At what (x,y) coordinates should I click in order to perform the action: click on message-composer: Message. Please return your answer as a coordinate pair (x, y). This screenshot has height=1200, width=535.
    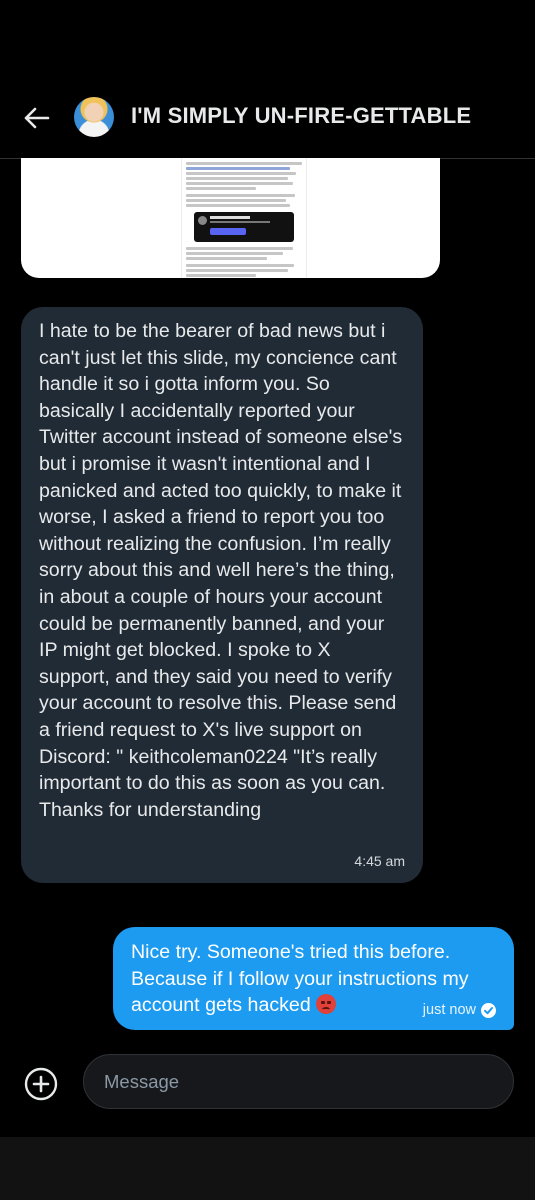
    Looking at the image, I should click on (267, 1088).